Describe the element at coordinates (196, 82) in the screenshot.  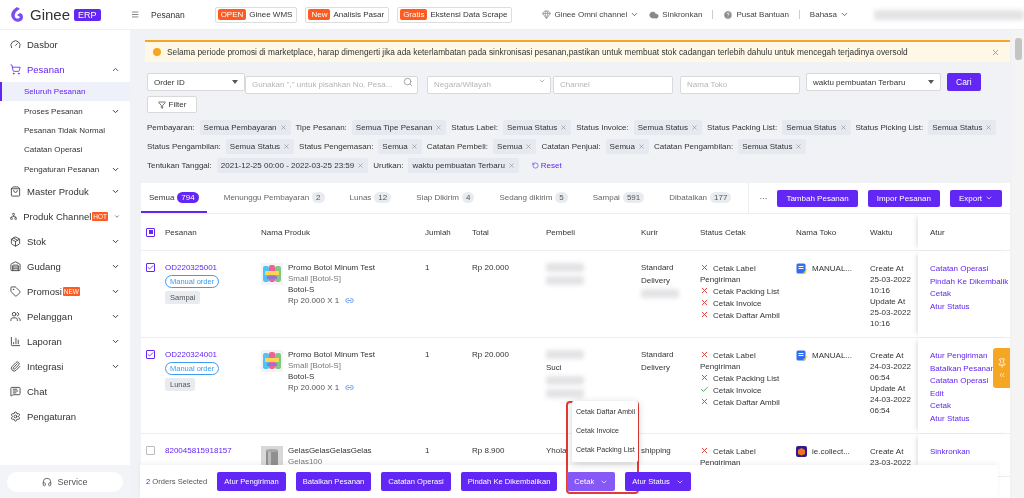
I see `search-type-select: Order ID` at that location.